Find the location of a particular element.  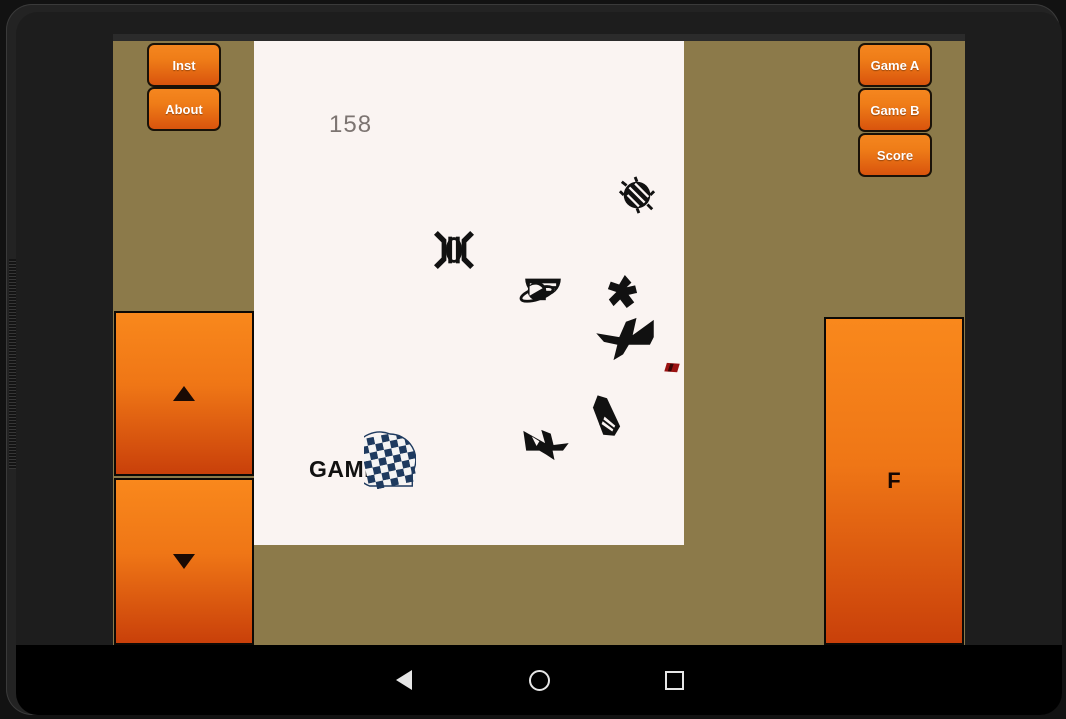

missile-icon is located at coordinates (607, 416).